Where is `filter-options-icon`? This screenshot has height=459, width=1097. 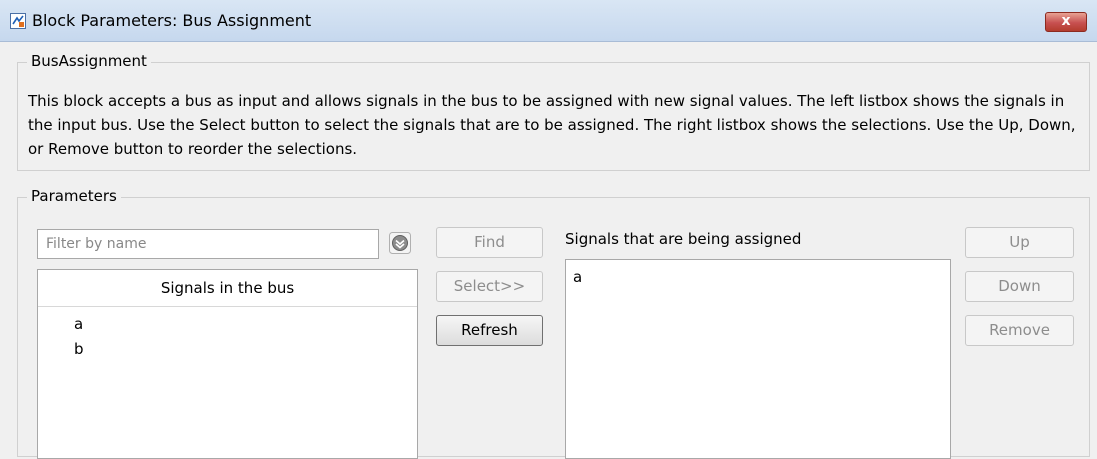 filter-options-icon is located at coordinates (400, 243).